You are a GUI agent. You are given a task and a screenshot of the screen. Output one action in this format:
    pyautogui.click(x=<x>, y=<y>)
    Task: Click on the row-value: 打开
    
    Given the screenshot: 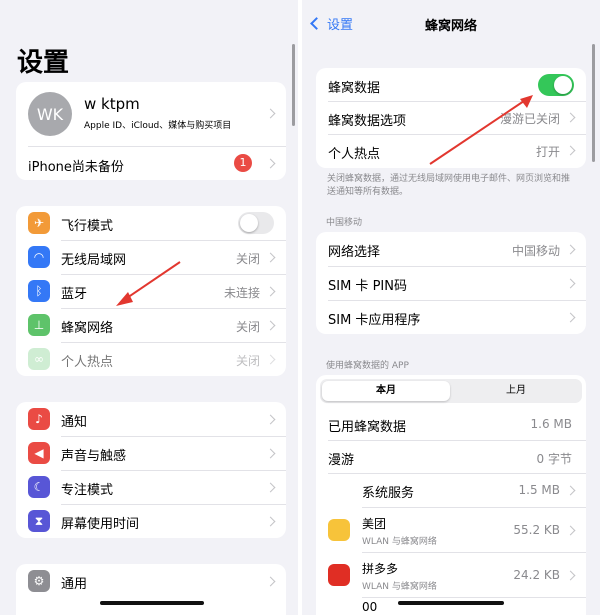 What is the action you would take?
    pyautogui.click(x=547, y=152)
    